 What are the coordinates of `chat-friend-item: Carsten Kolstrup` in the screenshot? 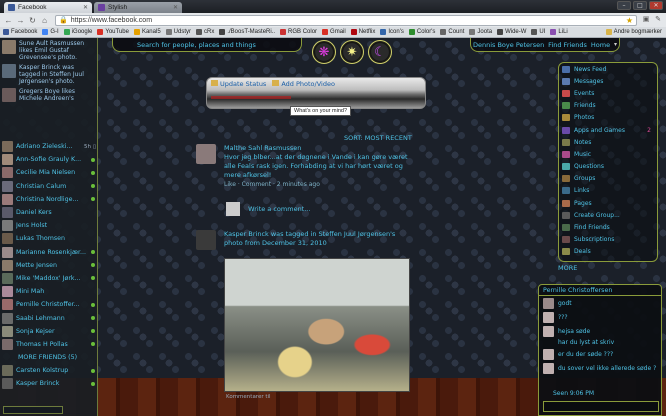 It's located at (49, 370).